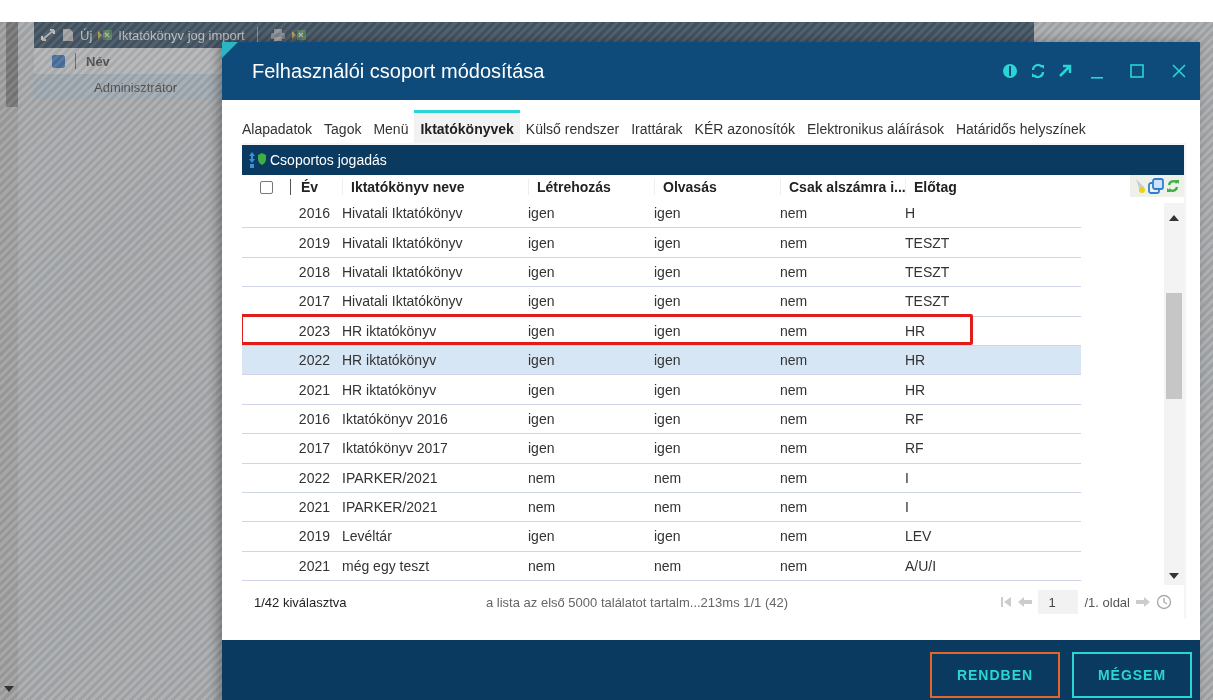  I want to click on tab: Menü, so click(391, 126).